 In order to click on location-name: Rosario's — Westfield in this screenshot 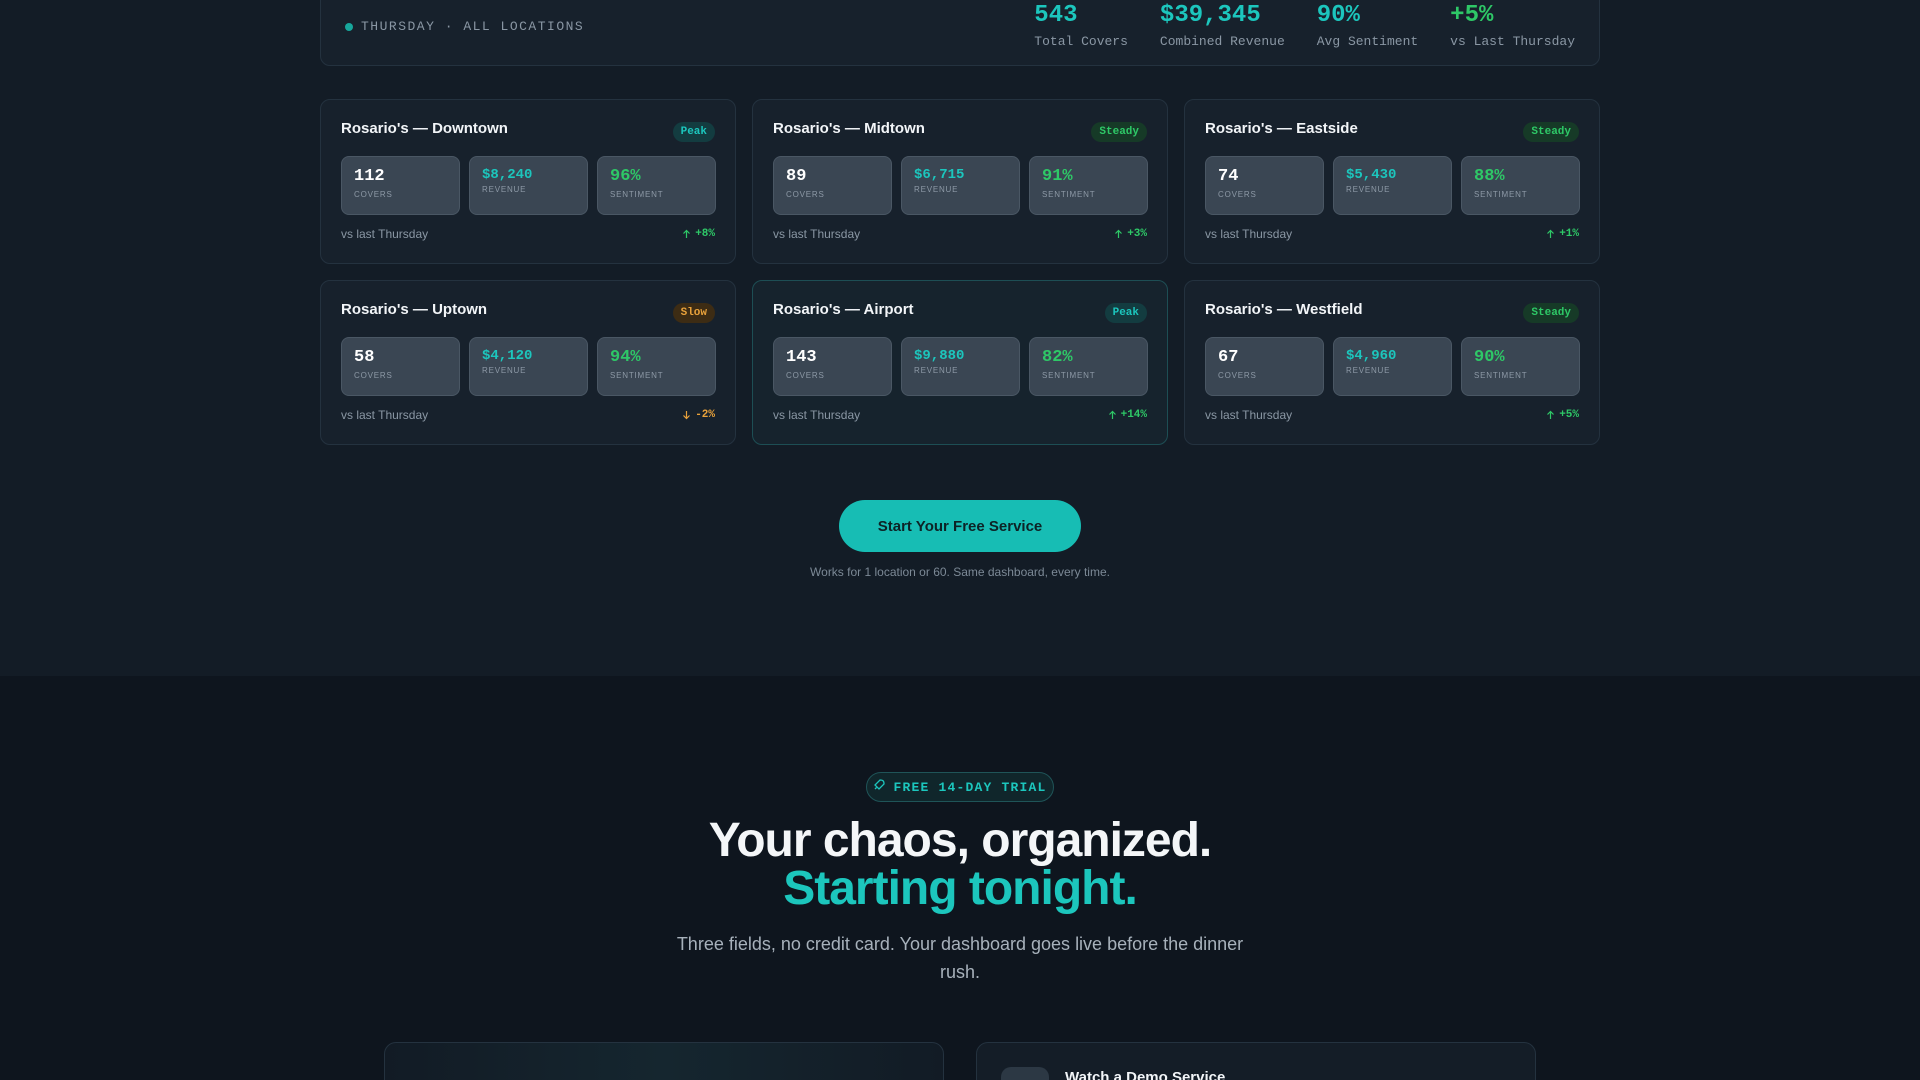, I will do `click(1284, 309)`.